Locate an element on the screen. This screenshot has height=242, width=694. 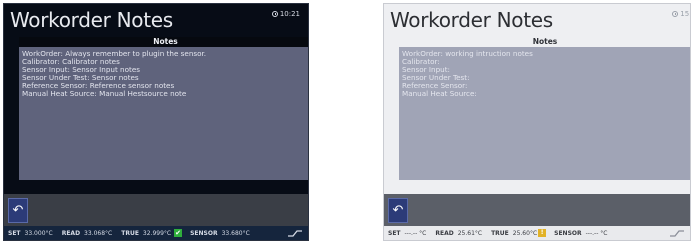
read-value: 33.068°C is located at coordinates (98, 233).